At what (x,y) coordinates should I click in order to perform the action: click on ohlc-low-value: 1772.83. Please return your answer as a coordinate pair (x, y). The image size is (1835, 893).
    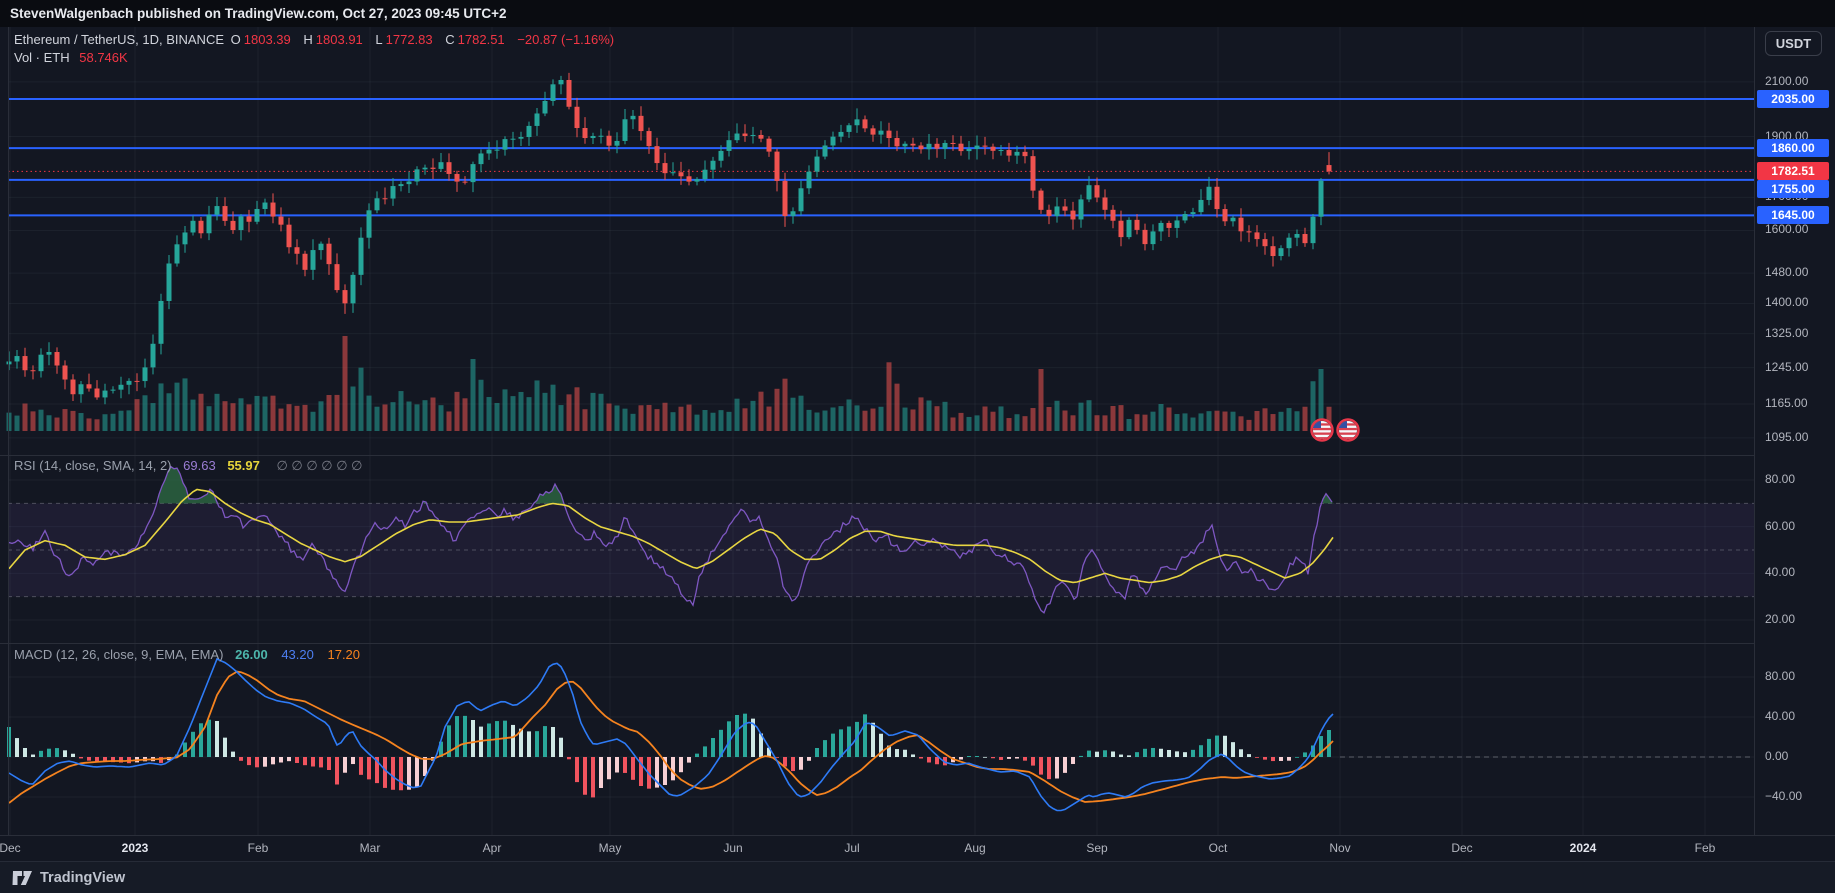
    Looking at the image, I should click on (409, 39).